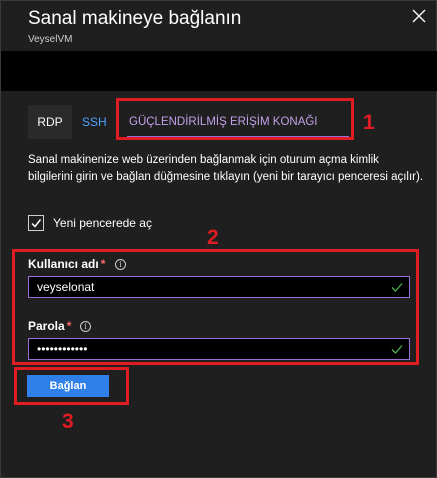 The image size is (437, 478). I want to click on annotation-number-2: 2, so click(213, 237).